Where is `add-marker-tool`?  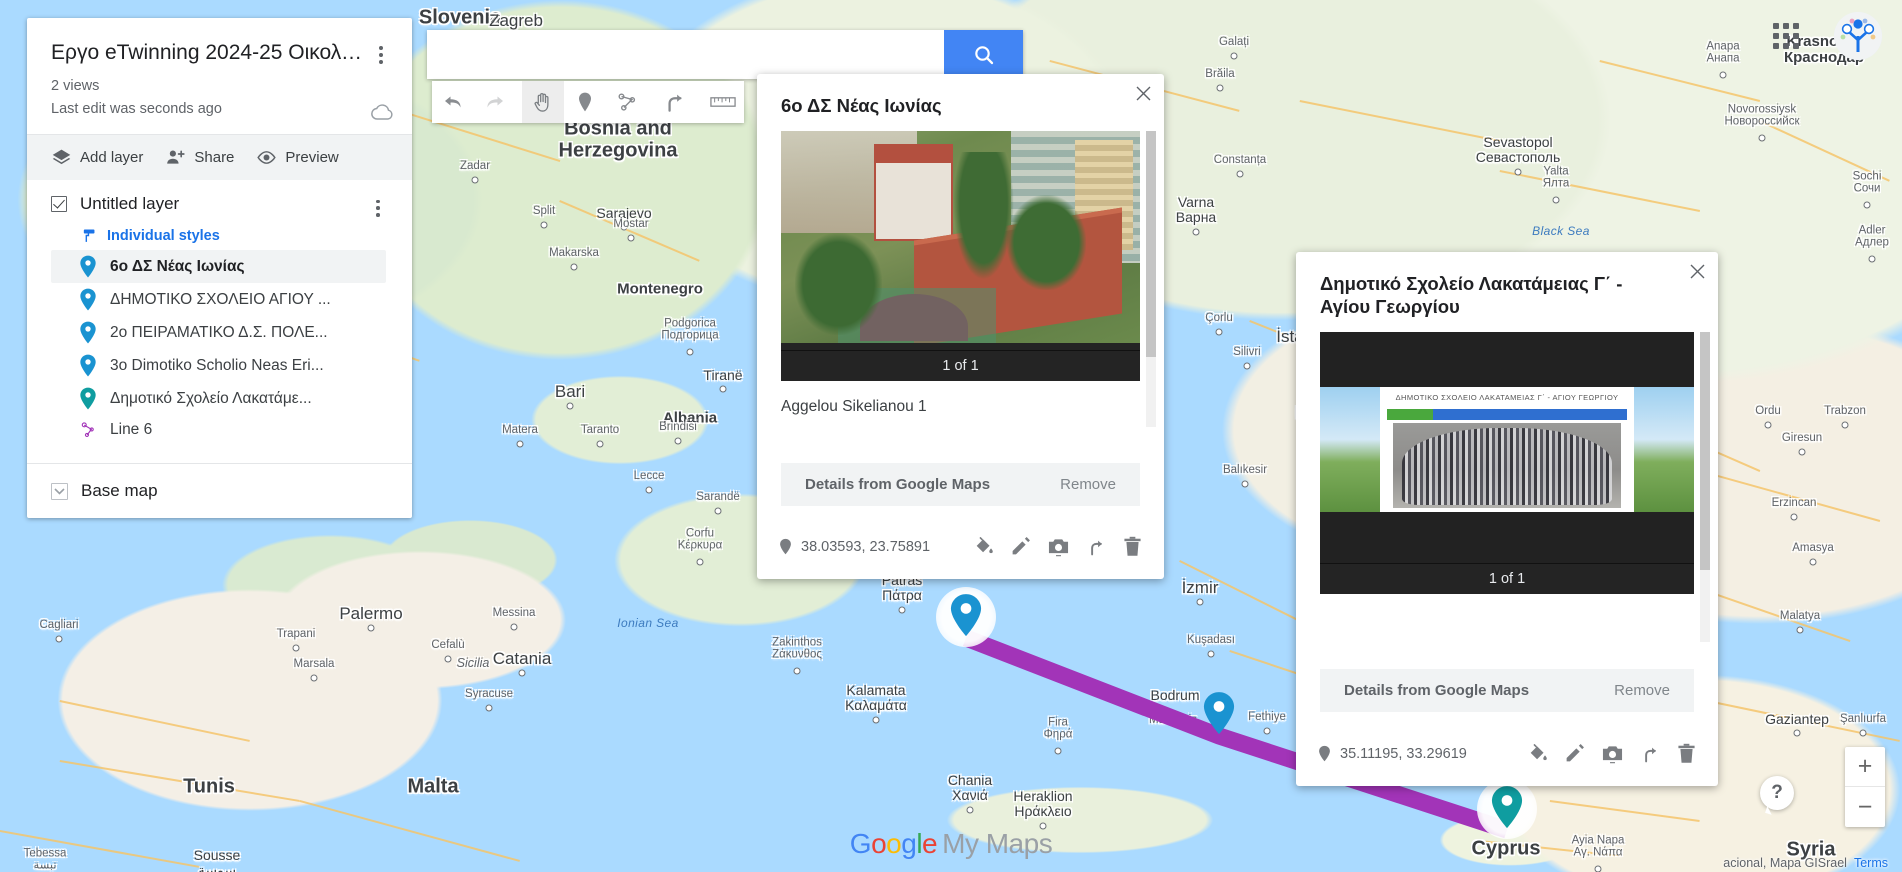 add-marker-tool is located at coordinates (585, 102).